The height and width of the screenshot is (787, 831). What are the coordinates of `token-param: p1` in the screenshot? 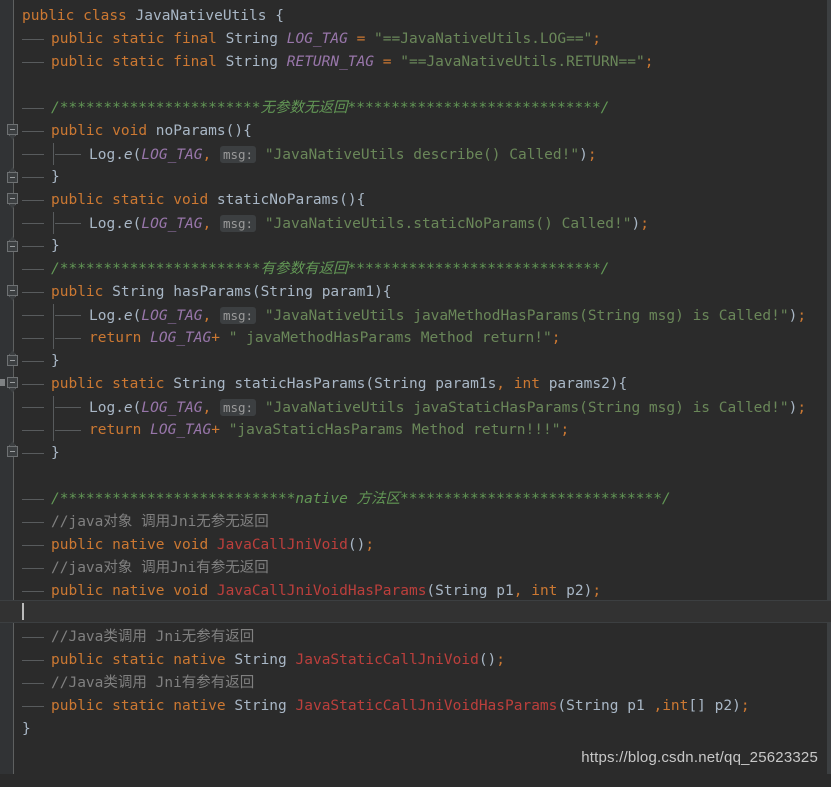 It's located at (636, 706).